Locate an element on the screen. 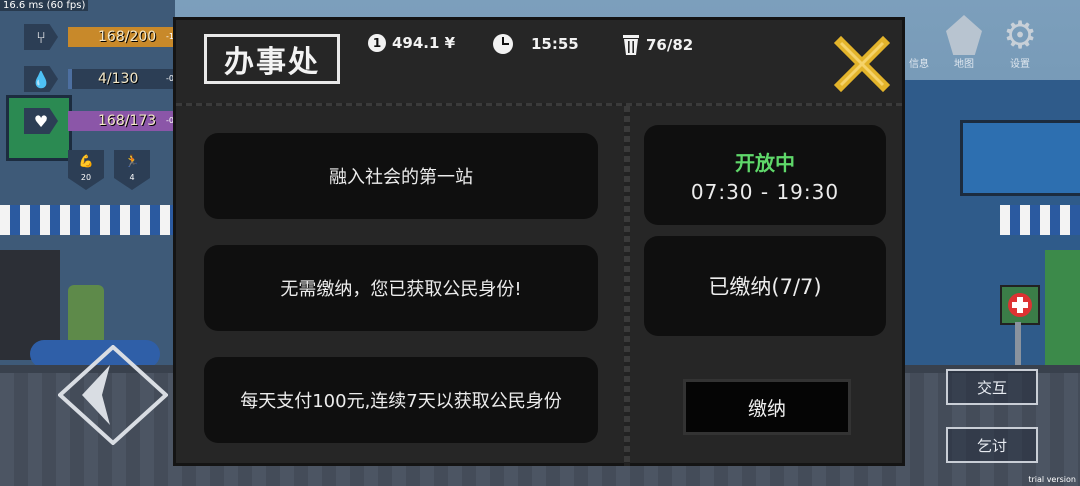  settings-label: 设置 is located at coordinates (1020, 64).